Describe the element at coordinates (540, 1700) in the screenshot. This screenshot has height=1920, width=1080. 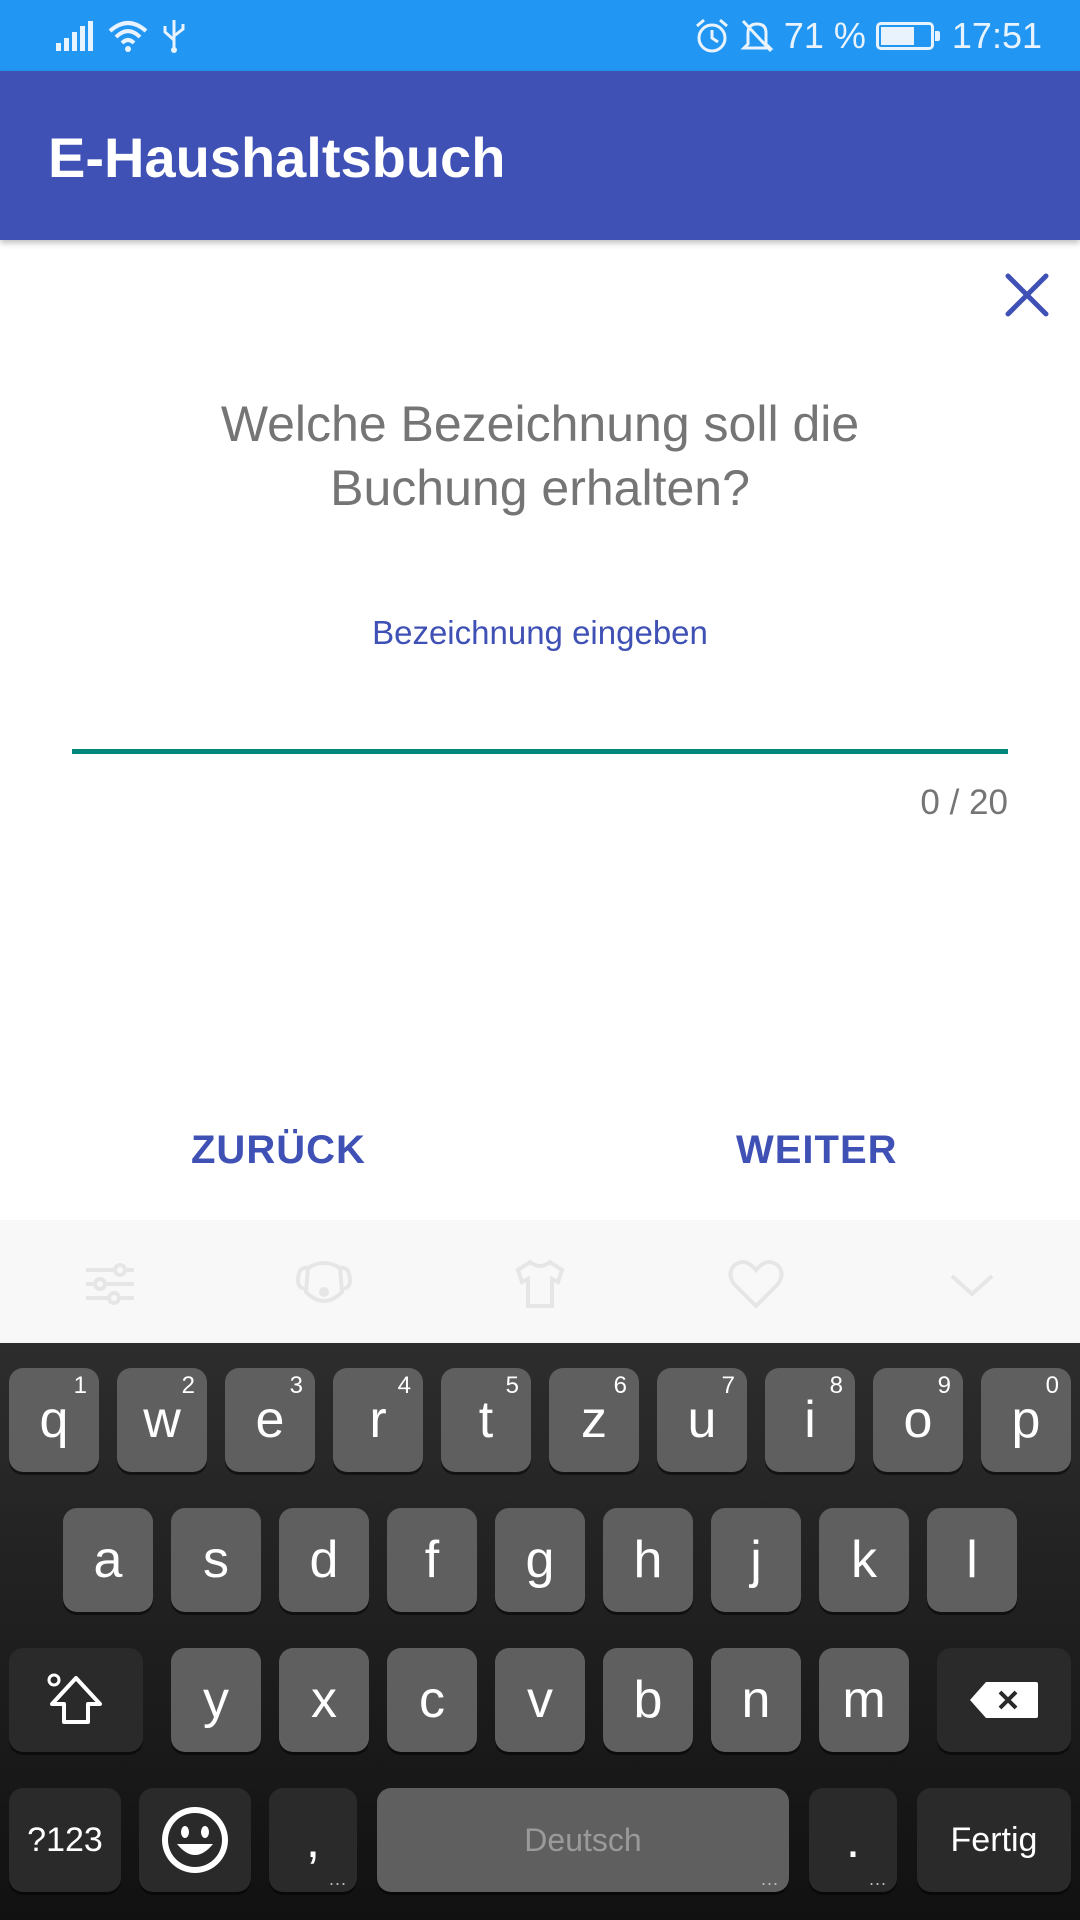
I see `key-v: v` at that location.